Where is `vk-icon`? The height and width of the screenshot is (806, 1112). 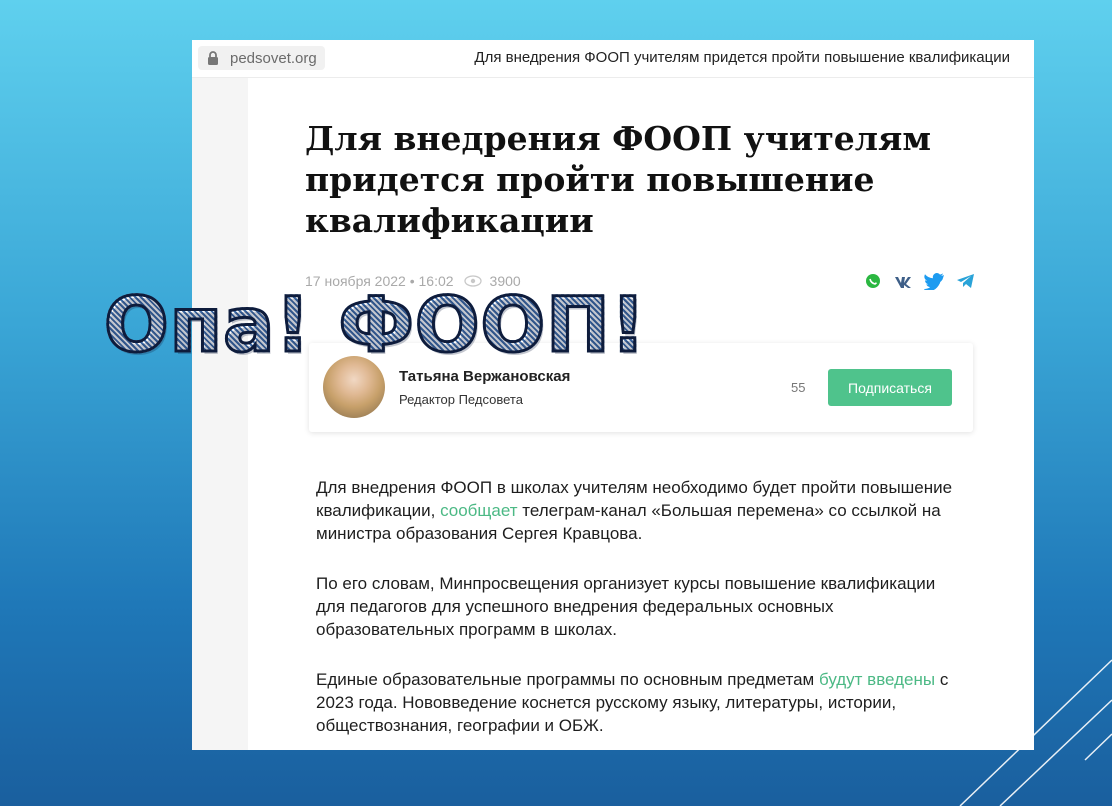 vk-icon is located at coordinates (904, 281).